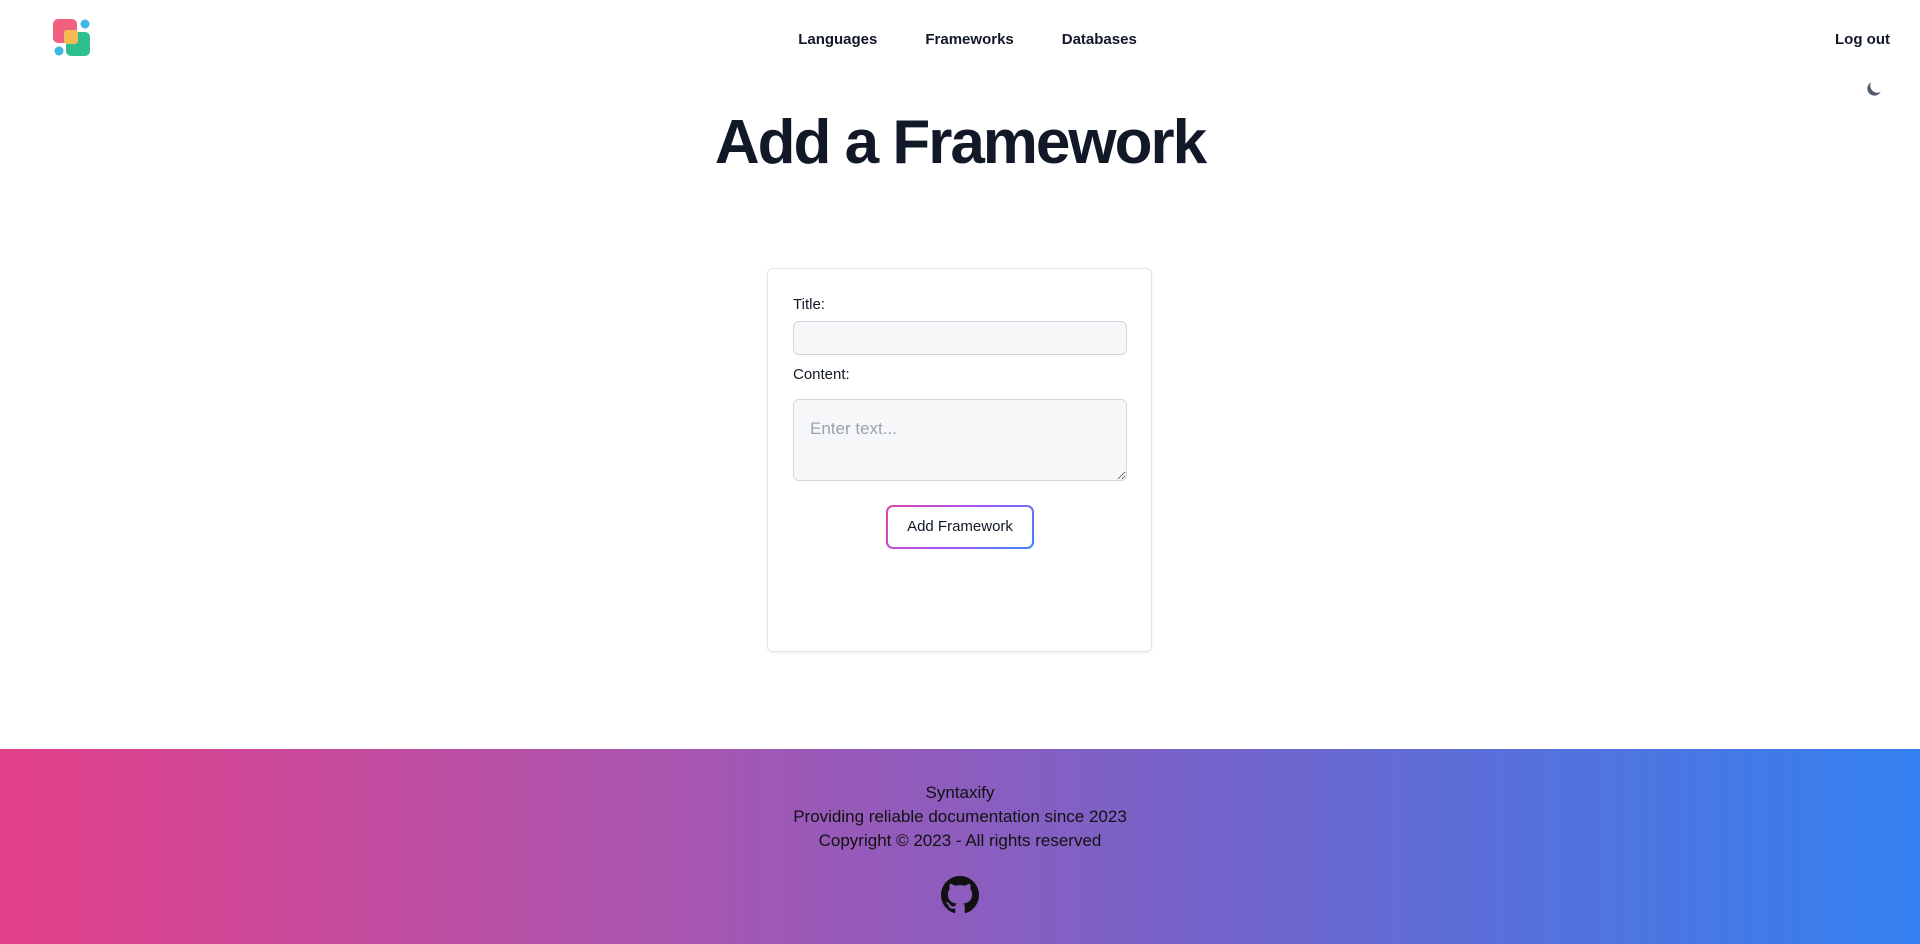  Describe the element at coordinates (960, 338) in the screenshot. I see `title-input` at that location.